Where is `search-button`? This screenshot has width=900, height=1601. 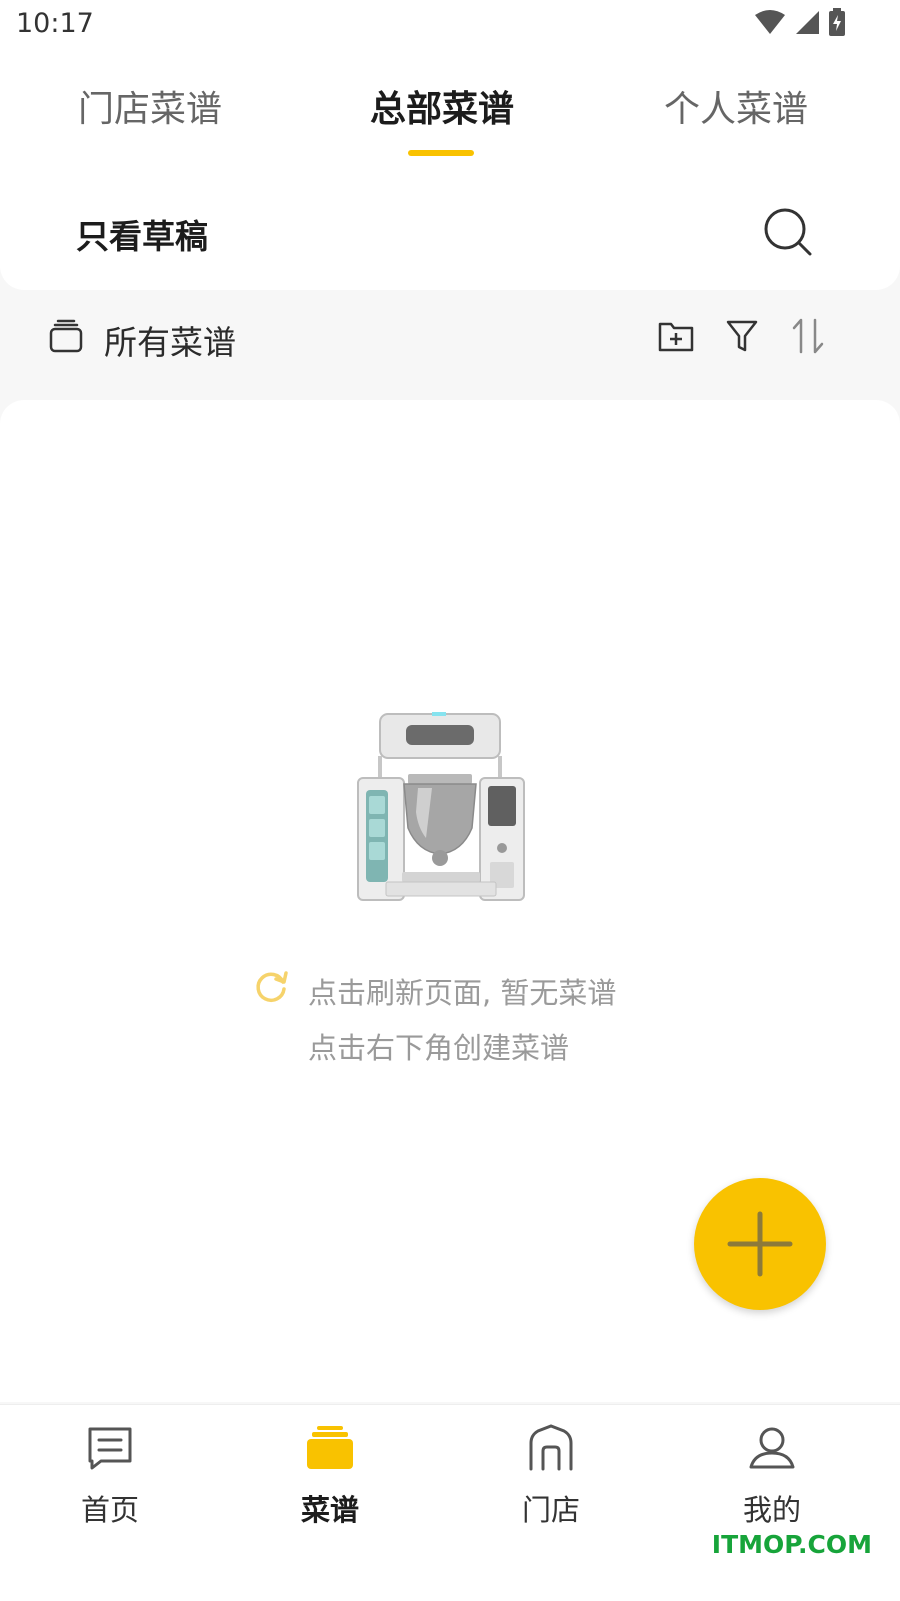 search-button is located at coordinates (787, 231).